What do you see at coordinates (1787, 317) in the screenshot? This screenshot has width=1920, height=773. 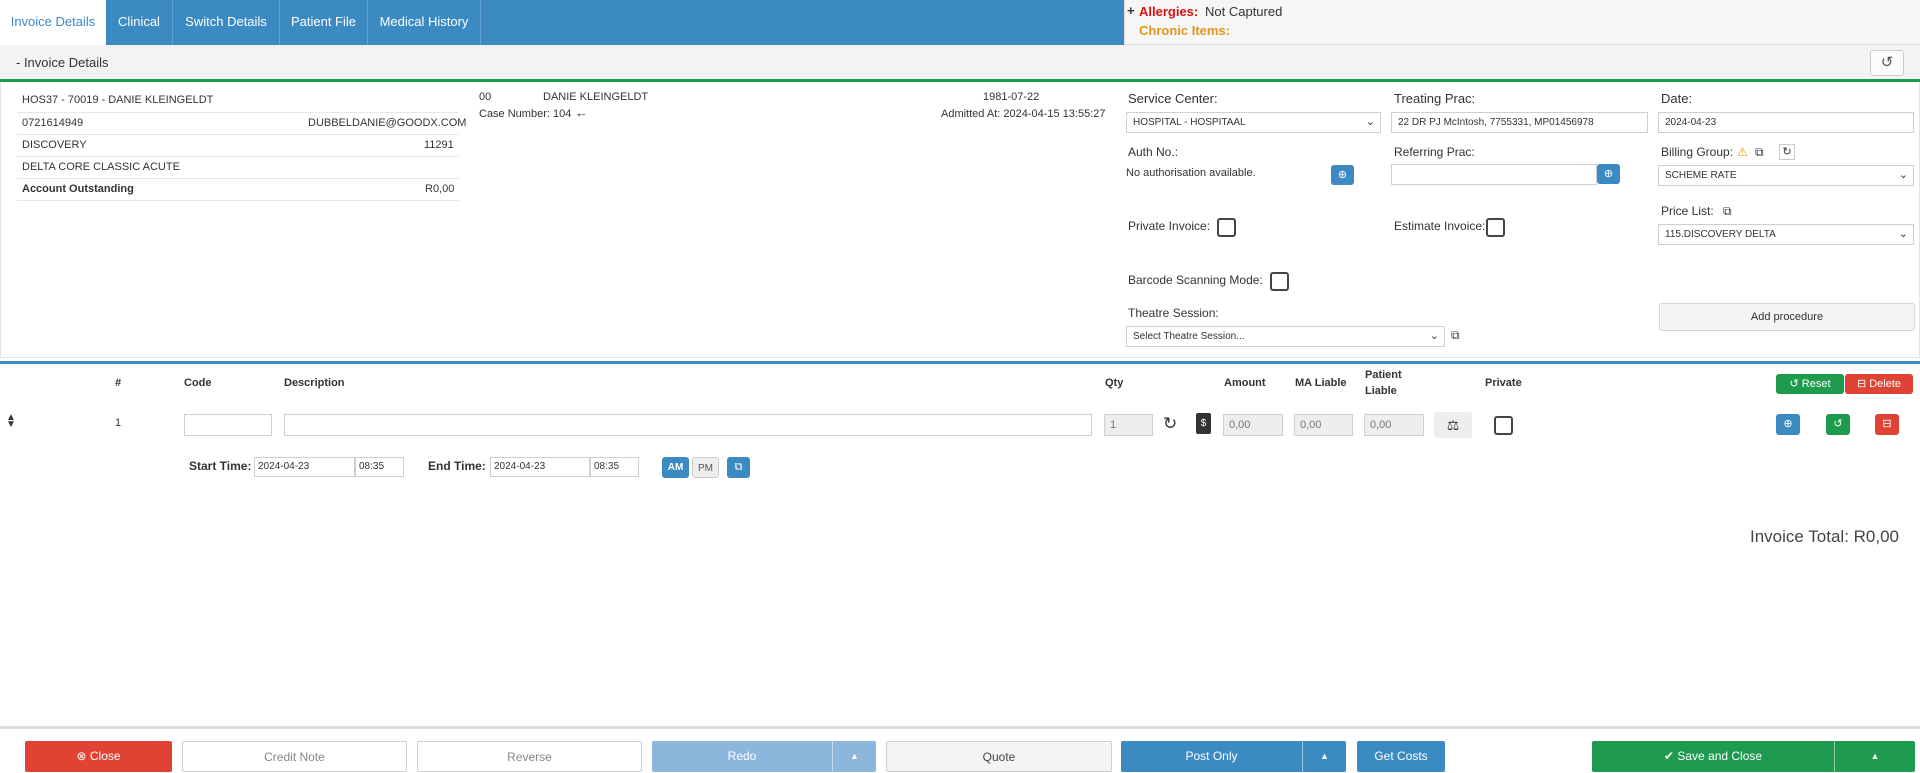 I see `add-procedure-button: Add procedure` at bounding box center [1787, 317].